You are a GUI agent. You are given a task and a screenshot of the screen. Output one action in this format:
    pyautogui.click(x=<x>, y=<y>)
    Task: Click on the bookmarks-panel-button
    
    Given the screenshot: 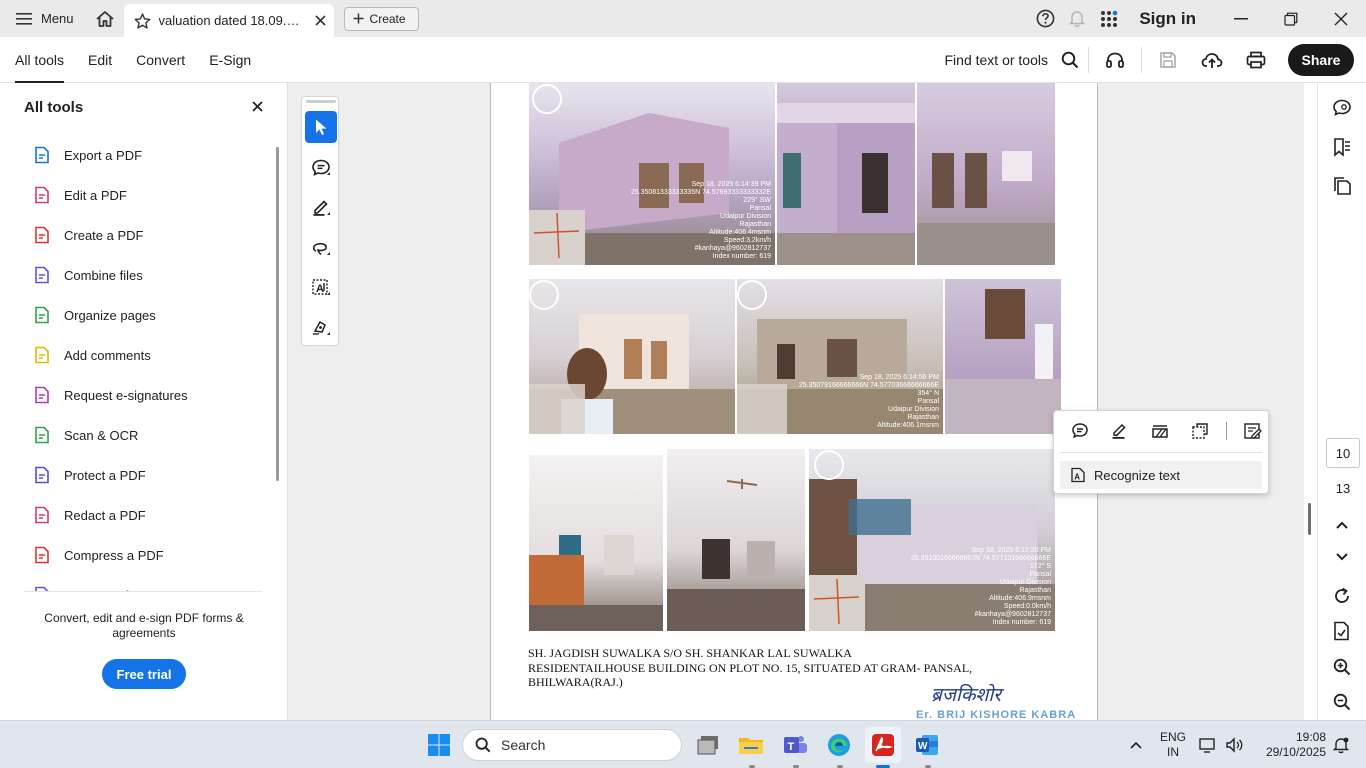 What is the action you would take?
    pyautogui.click(x=1342, y=147)
    